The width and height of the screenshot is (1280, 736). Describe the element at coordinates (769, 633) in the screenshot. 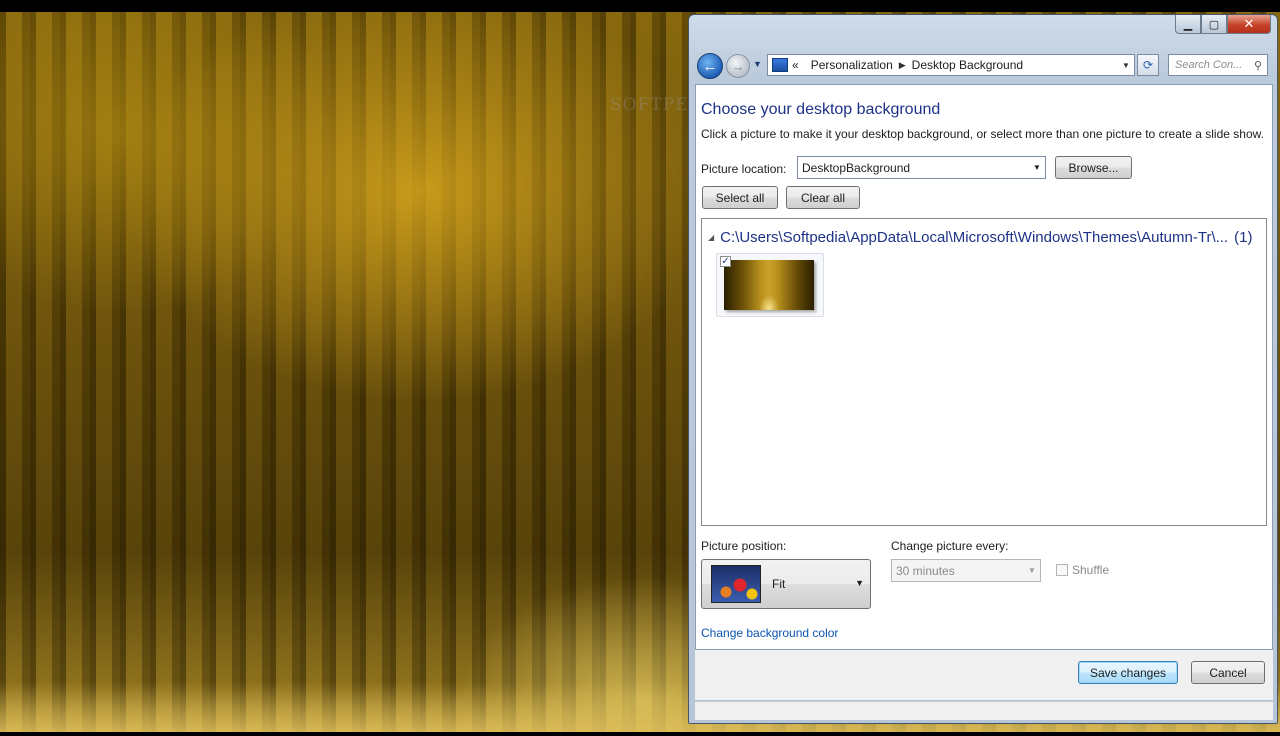

I see `change-background-color-link: Change background color` at that location.